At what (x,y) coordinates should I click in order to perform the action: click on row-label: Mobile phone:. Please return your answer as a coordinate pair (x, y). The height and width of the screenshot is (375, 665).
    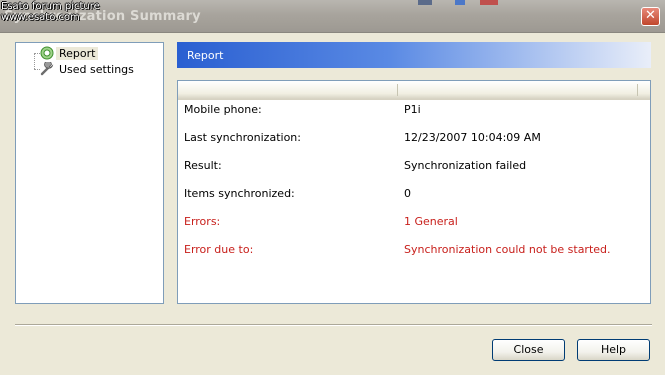
    Looking at the image, I should click on (223, 109).